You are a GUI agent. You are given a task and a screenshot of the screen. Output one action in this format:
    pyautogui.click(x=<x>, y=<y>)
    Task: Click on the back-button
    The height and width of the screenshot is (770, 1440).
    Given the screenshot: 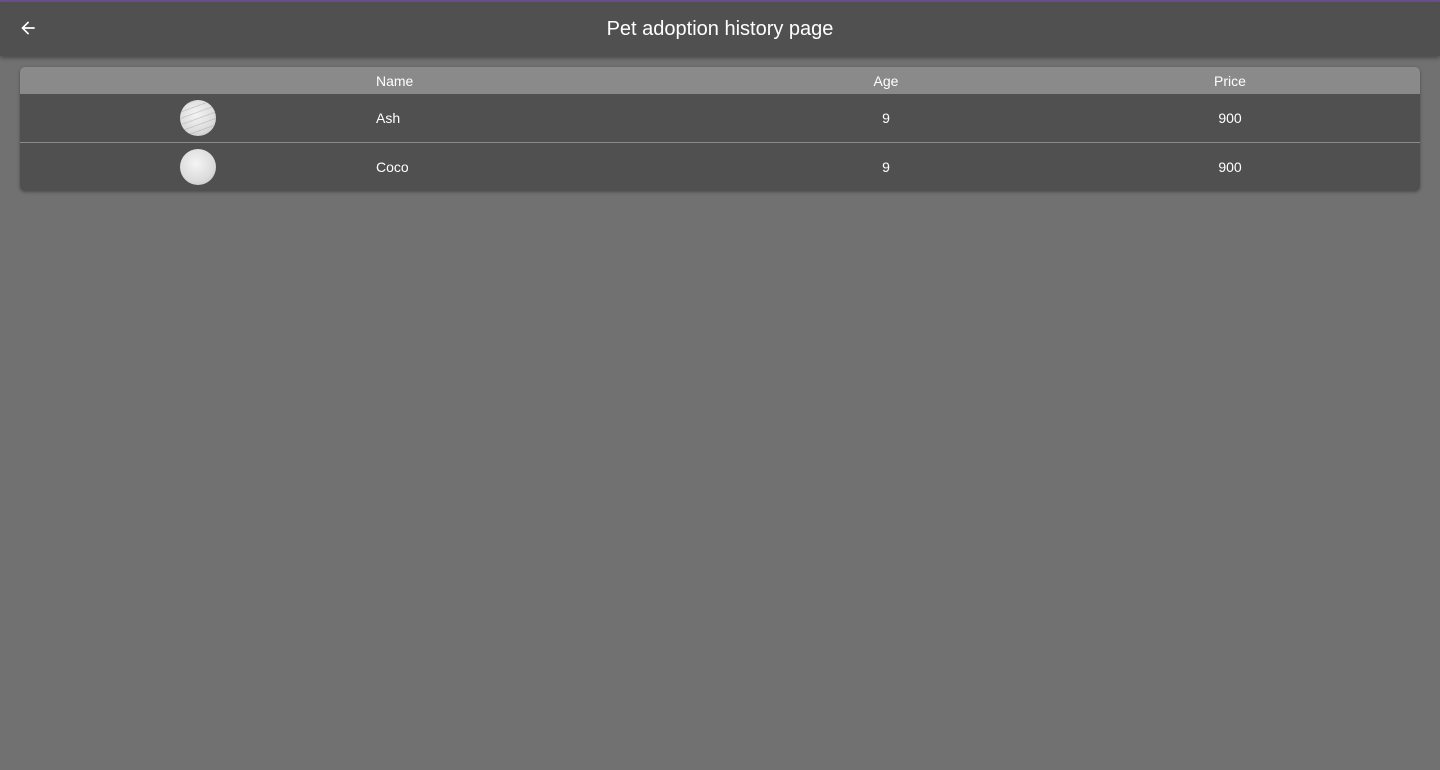 What is the action you would take?
    pyautogui.click(x=28, y=28)
    